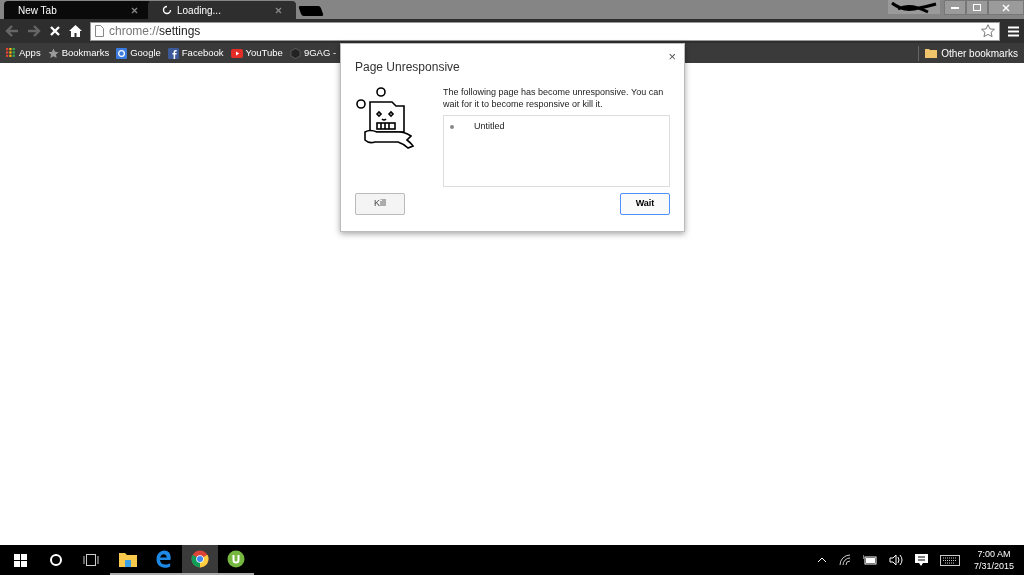 The image size is (1024, 575). Describe the element at coordinates (645, 204) in the screenshot. I see `dialog-button: Wait` at that location.